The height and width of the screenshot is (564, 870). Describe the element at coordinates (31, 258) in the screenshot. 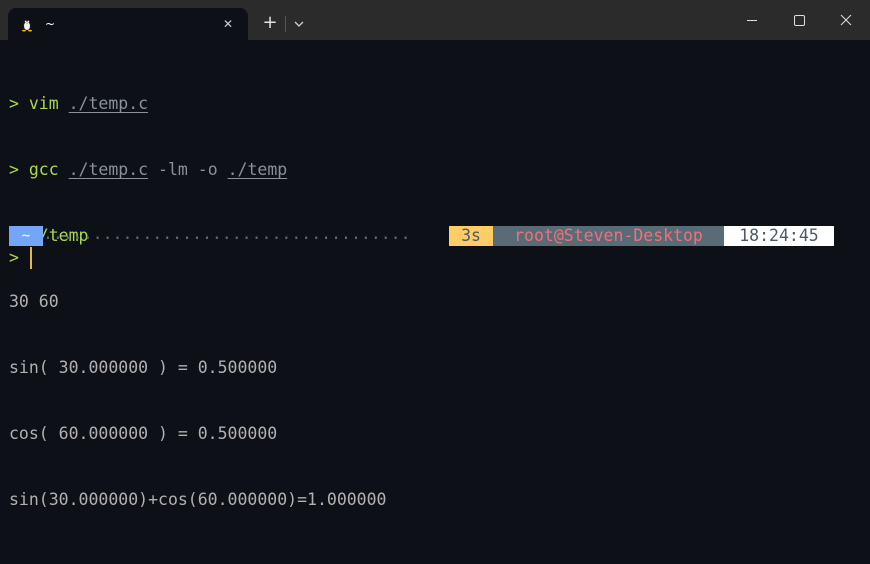

I see `text-cursor` at that location.